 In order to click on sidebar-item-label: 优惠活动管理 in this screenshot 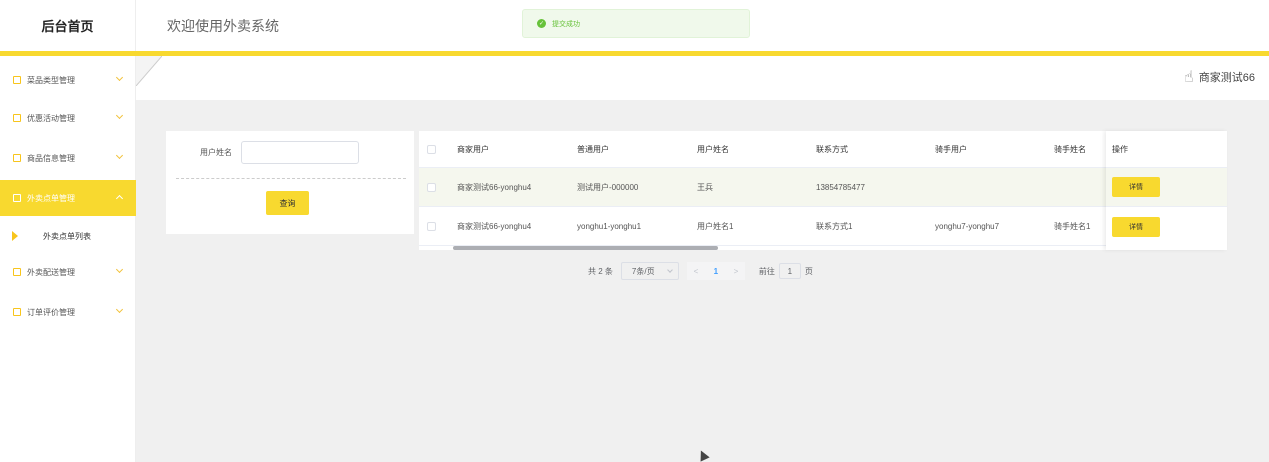, I will do `click(51, 118)`.